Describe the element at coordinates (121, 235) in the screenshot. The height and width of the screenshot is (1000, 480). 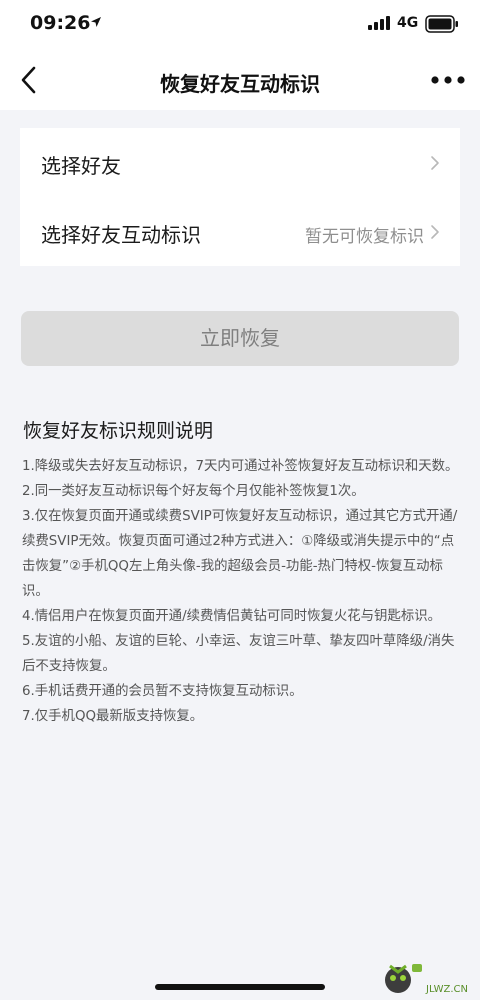
I see `select-badge-label: 选择好友互动标识` at that location.